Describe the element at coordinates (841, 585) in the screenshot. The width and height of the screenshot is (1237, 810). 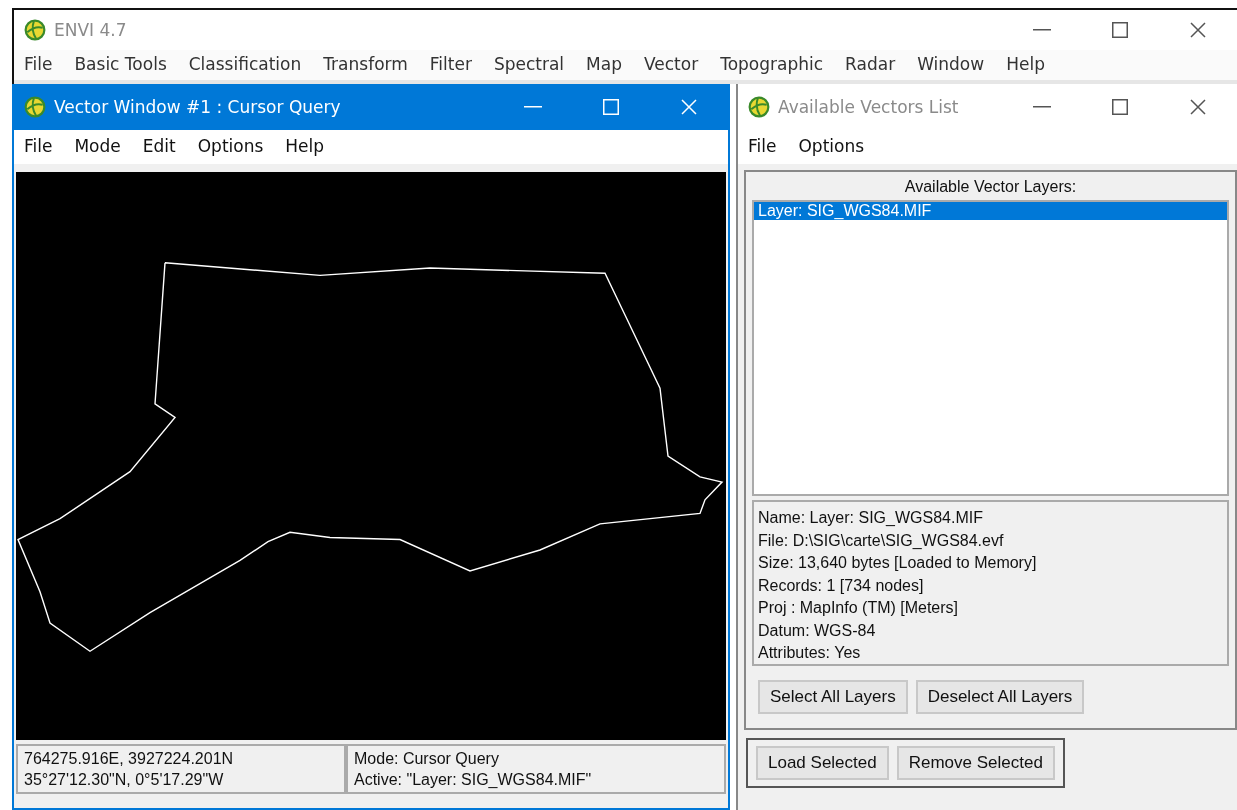
I see `info-line: Records: 1 [734 nodes]` at that location.